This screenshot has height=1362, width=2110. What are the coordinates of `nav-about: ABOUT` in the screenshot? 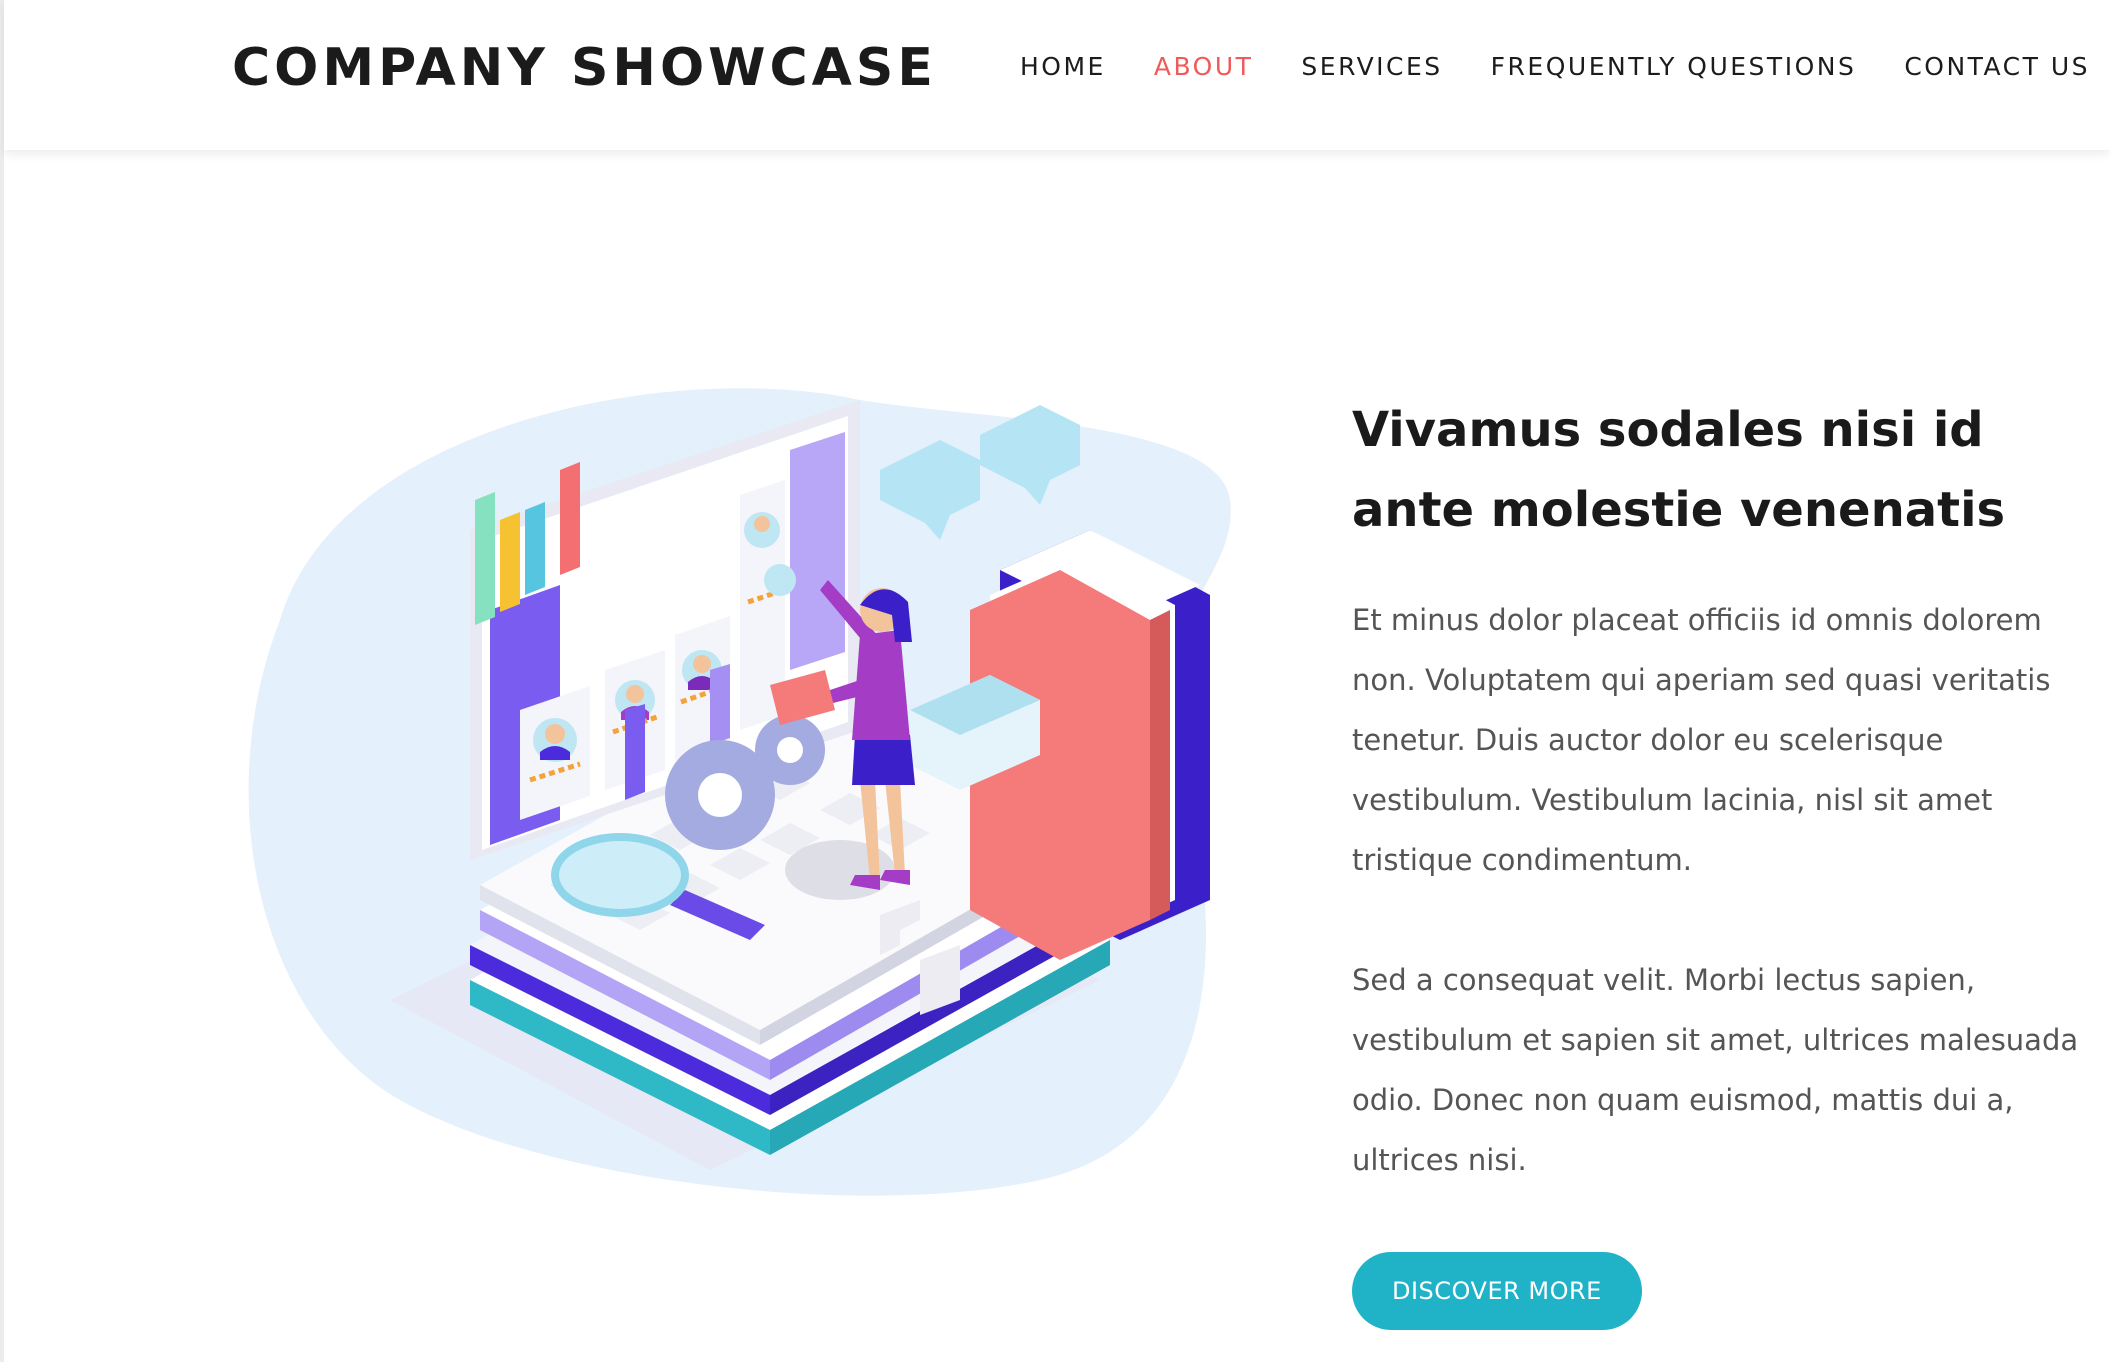 It's located at (1204, 66).